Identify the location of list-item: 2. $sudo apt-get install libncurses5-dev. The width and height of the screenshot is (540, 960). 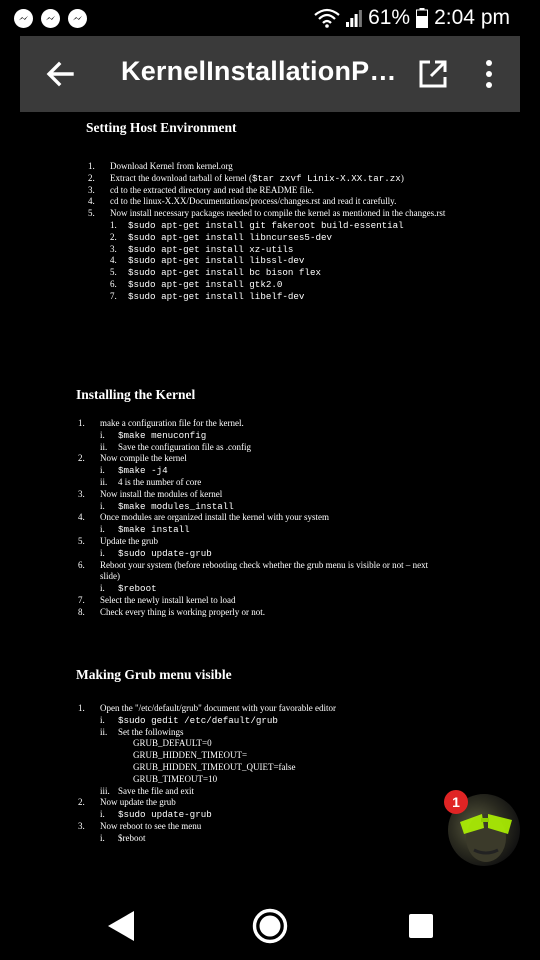
(221, 237).